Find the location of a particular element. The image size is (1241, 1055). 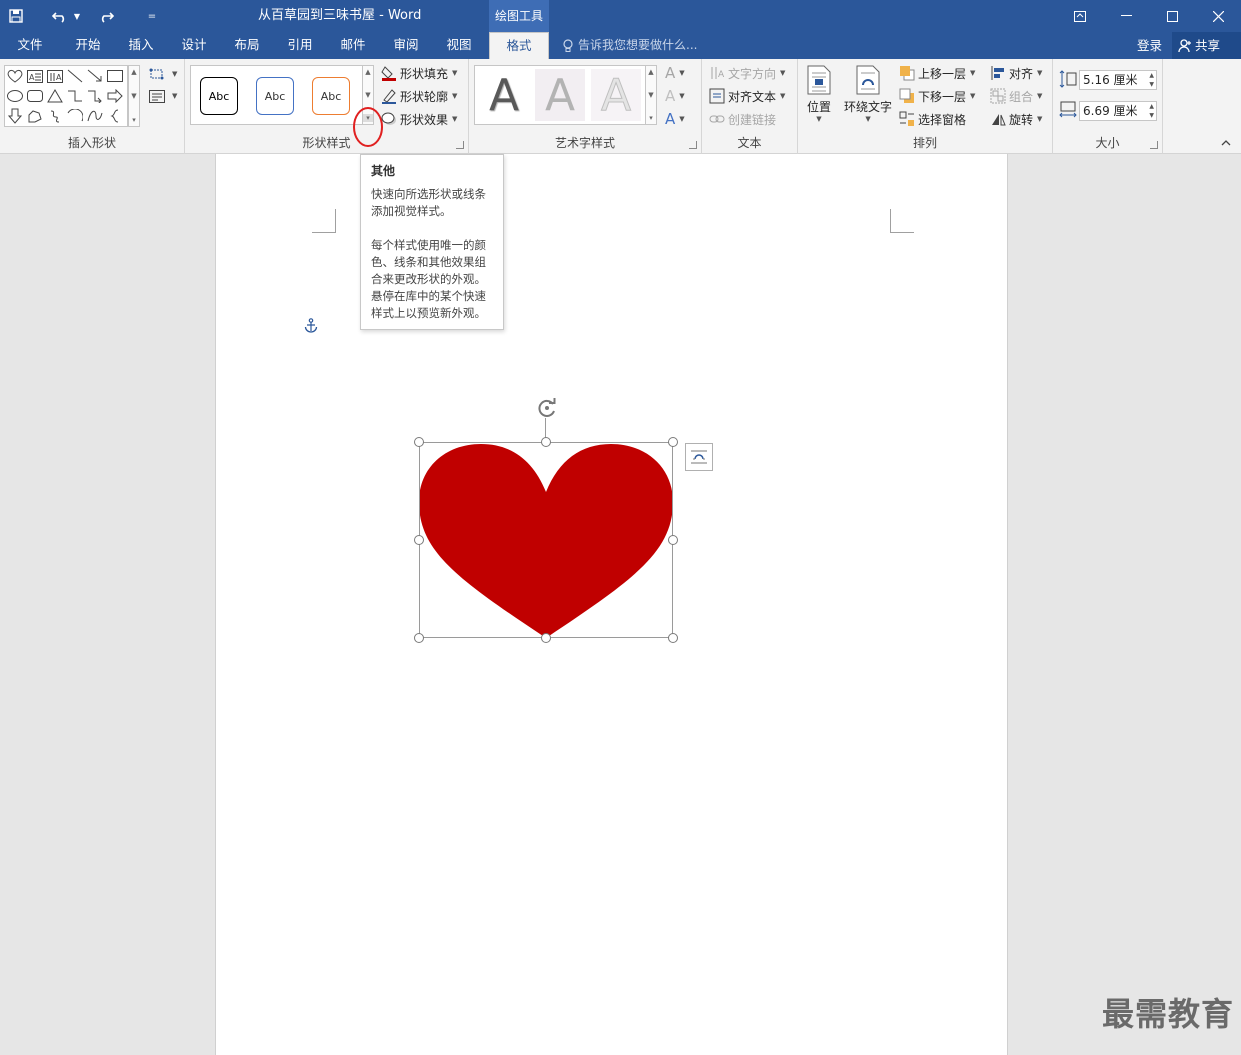

group-objects-button: 组合 ▼ is located at coordinates (1015, 96).